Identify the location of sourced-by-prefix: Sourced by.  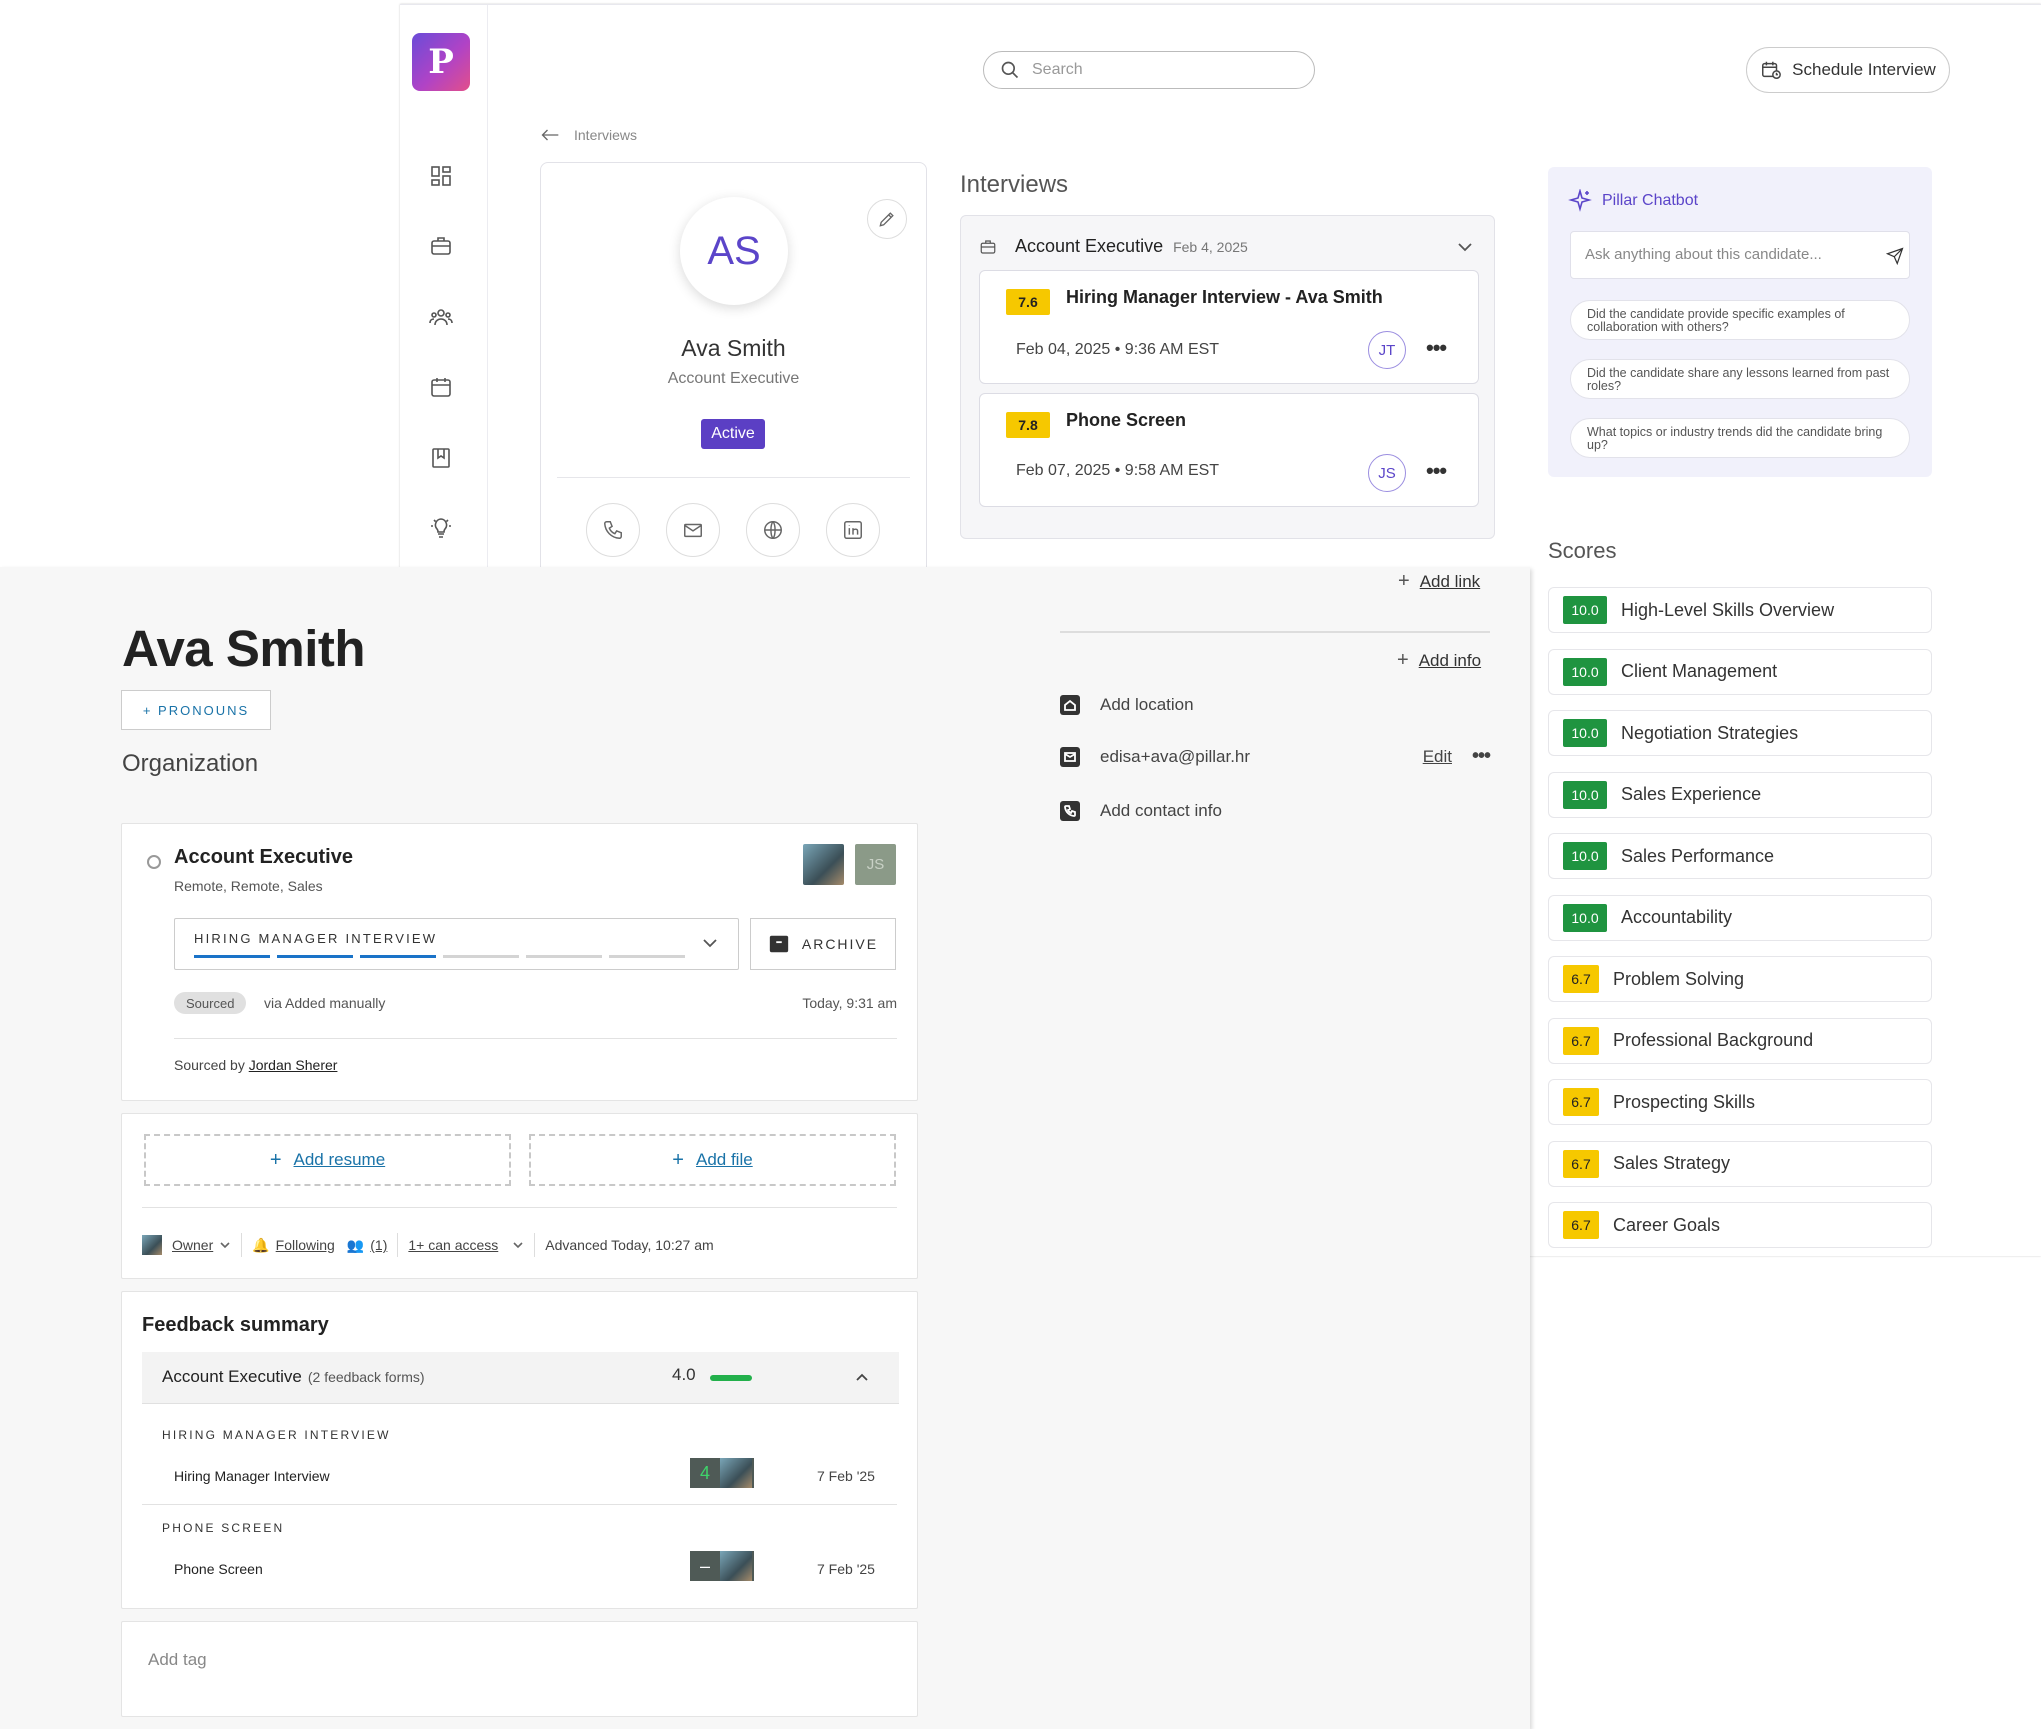
(209, 1065).